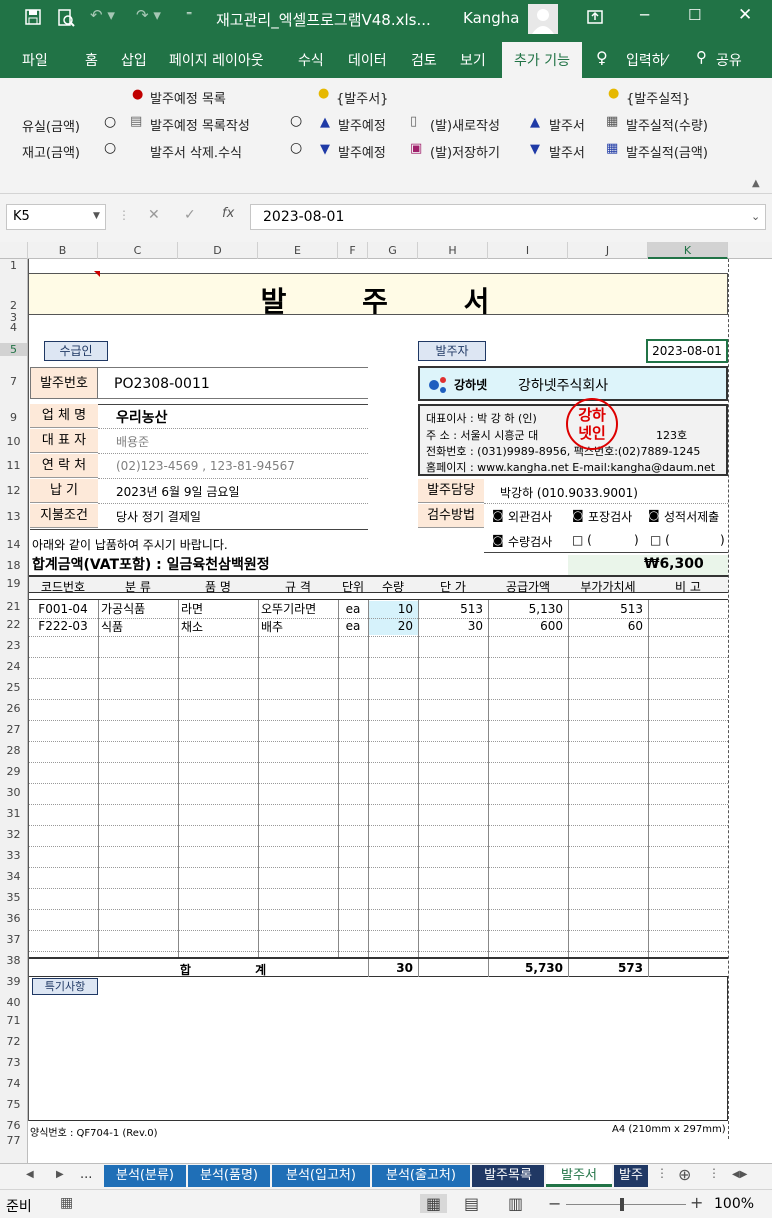 This screenshot has height=1218, width=772. Describe the element at coordinates (691, 516) in the screenshot. I see `inspect-opt-certificate: 성적서제출` at that location.